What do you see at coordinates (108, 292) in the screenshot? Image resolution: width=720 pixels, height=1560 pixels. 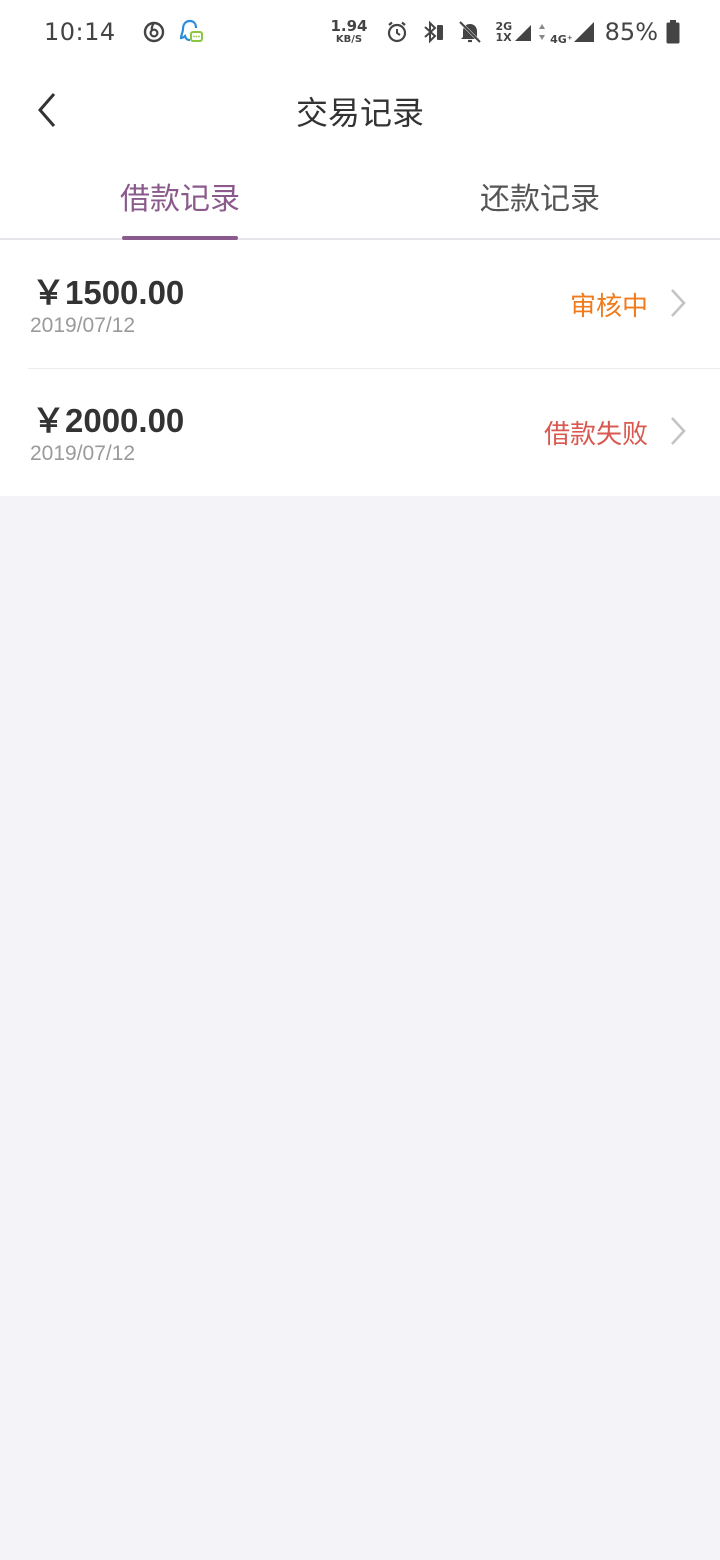 I see `record-amount: ￥1500.00` at bounding box center [108, 292].